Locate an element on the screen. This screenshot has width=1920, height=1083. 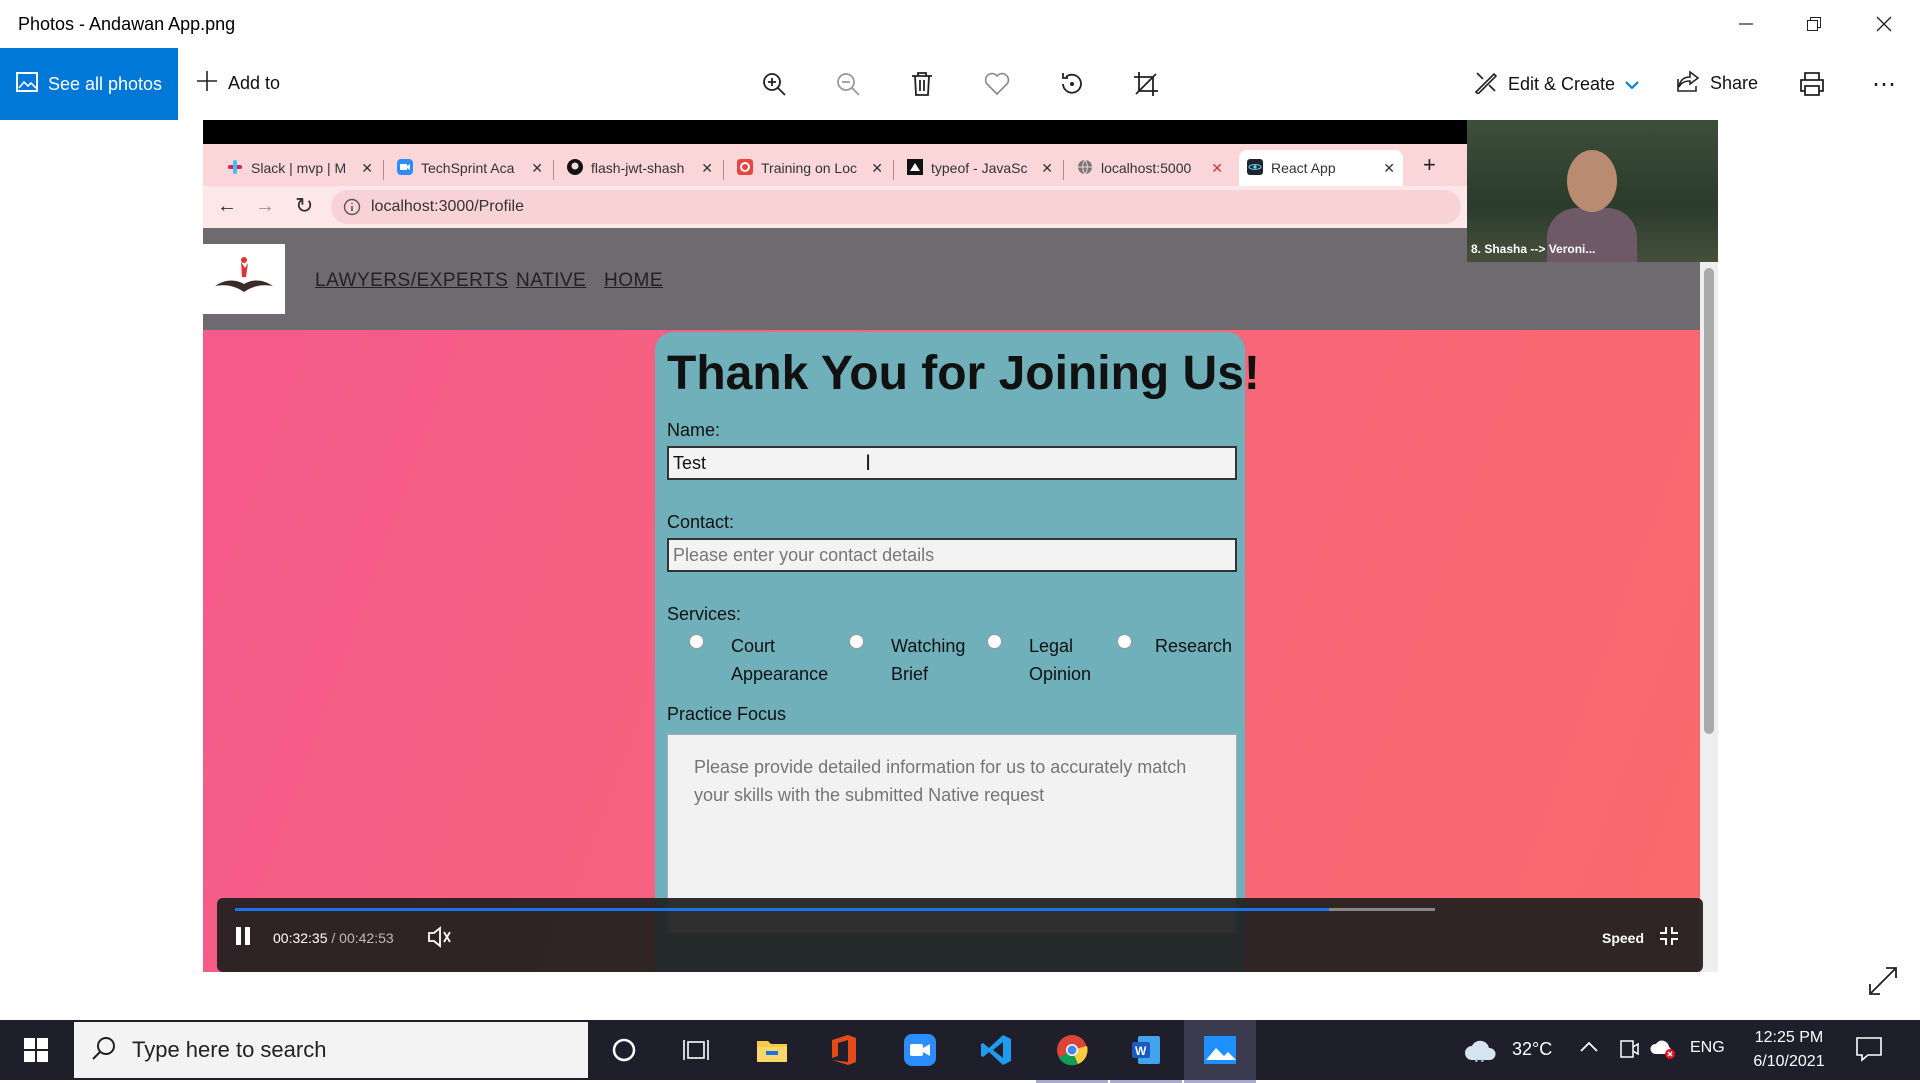
task-view-icon is located at coordinates (696, 1050).